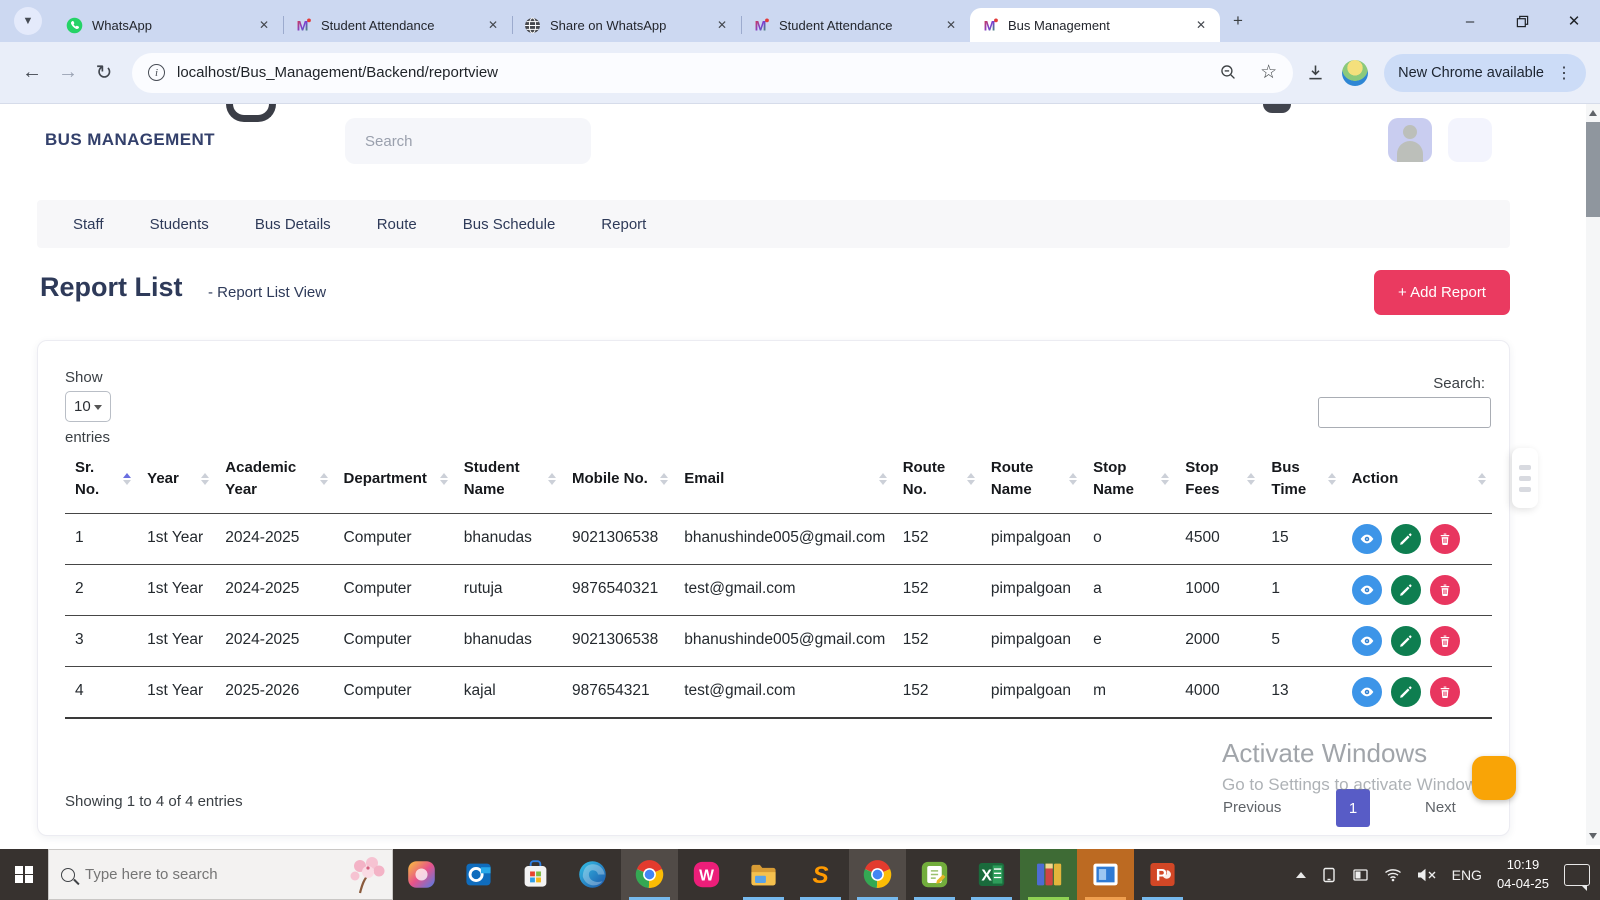  I want to click on column-header-bus-time: Bus Time, so click(1301, 480).